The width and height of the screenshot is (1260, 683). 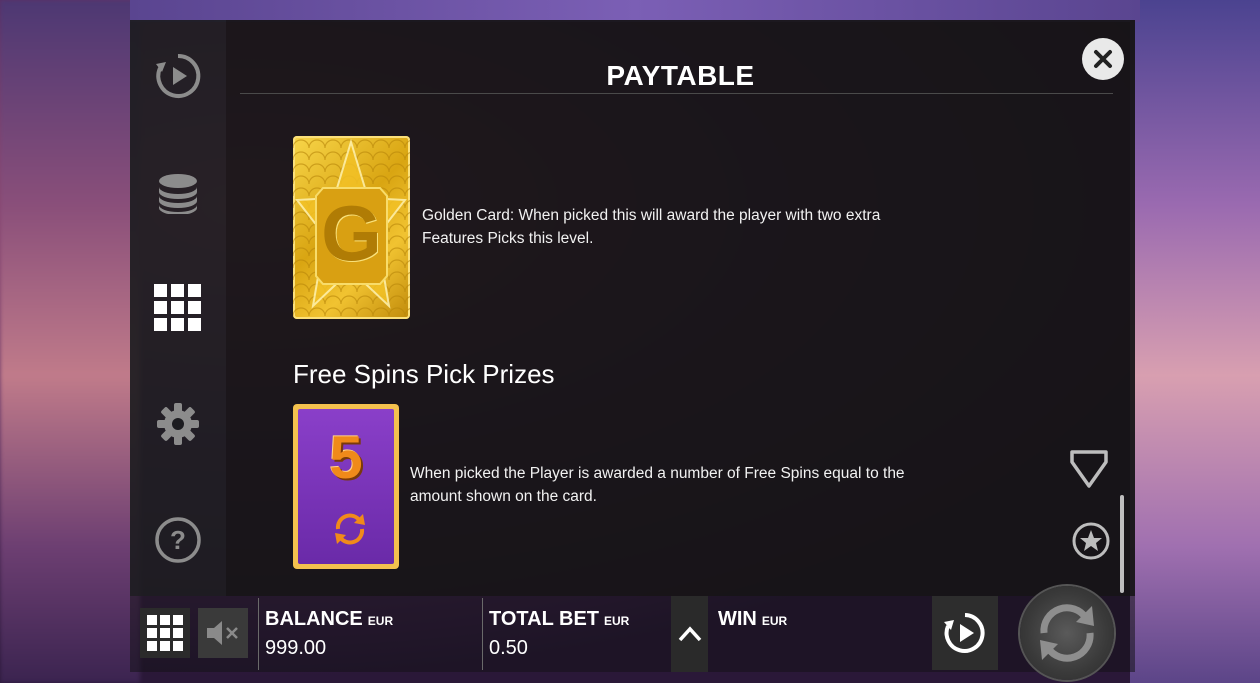 I want to click on background-left, so click(x=70, y=341).